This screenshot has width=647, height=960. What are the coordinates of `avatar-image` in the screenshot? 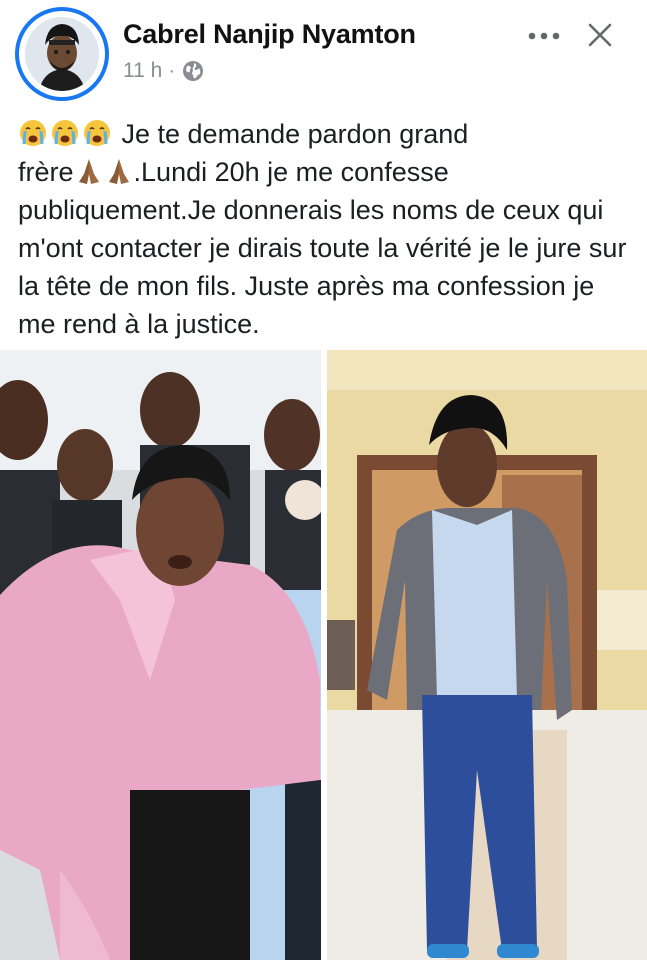 It's located at (62, 54).